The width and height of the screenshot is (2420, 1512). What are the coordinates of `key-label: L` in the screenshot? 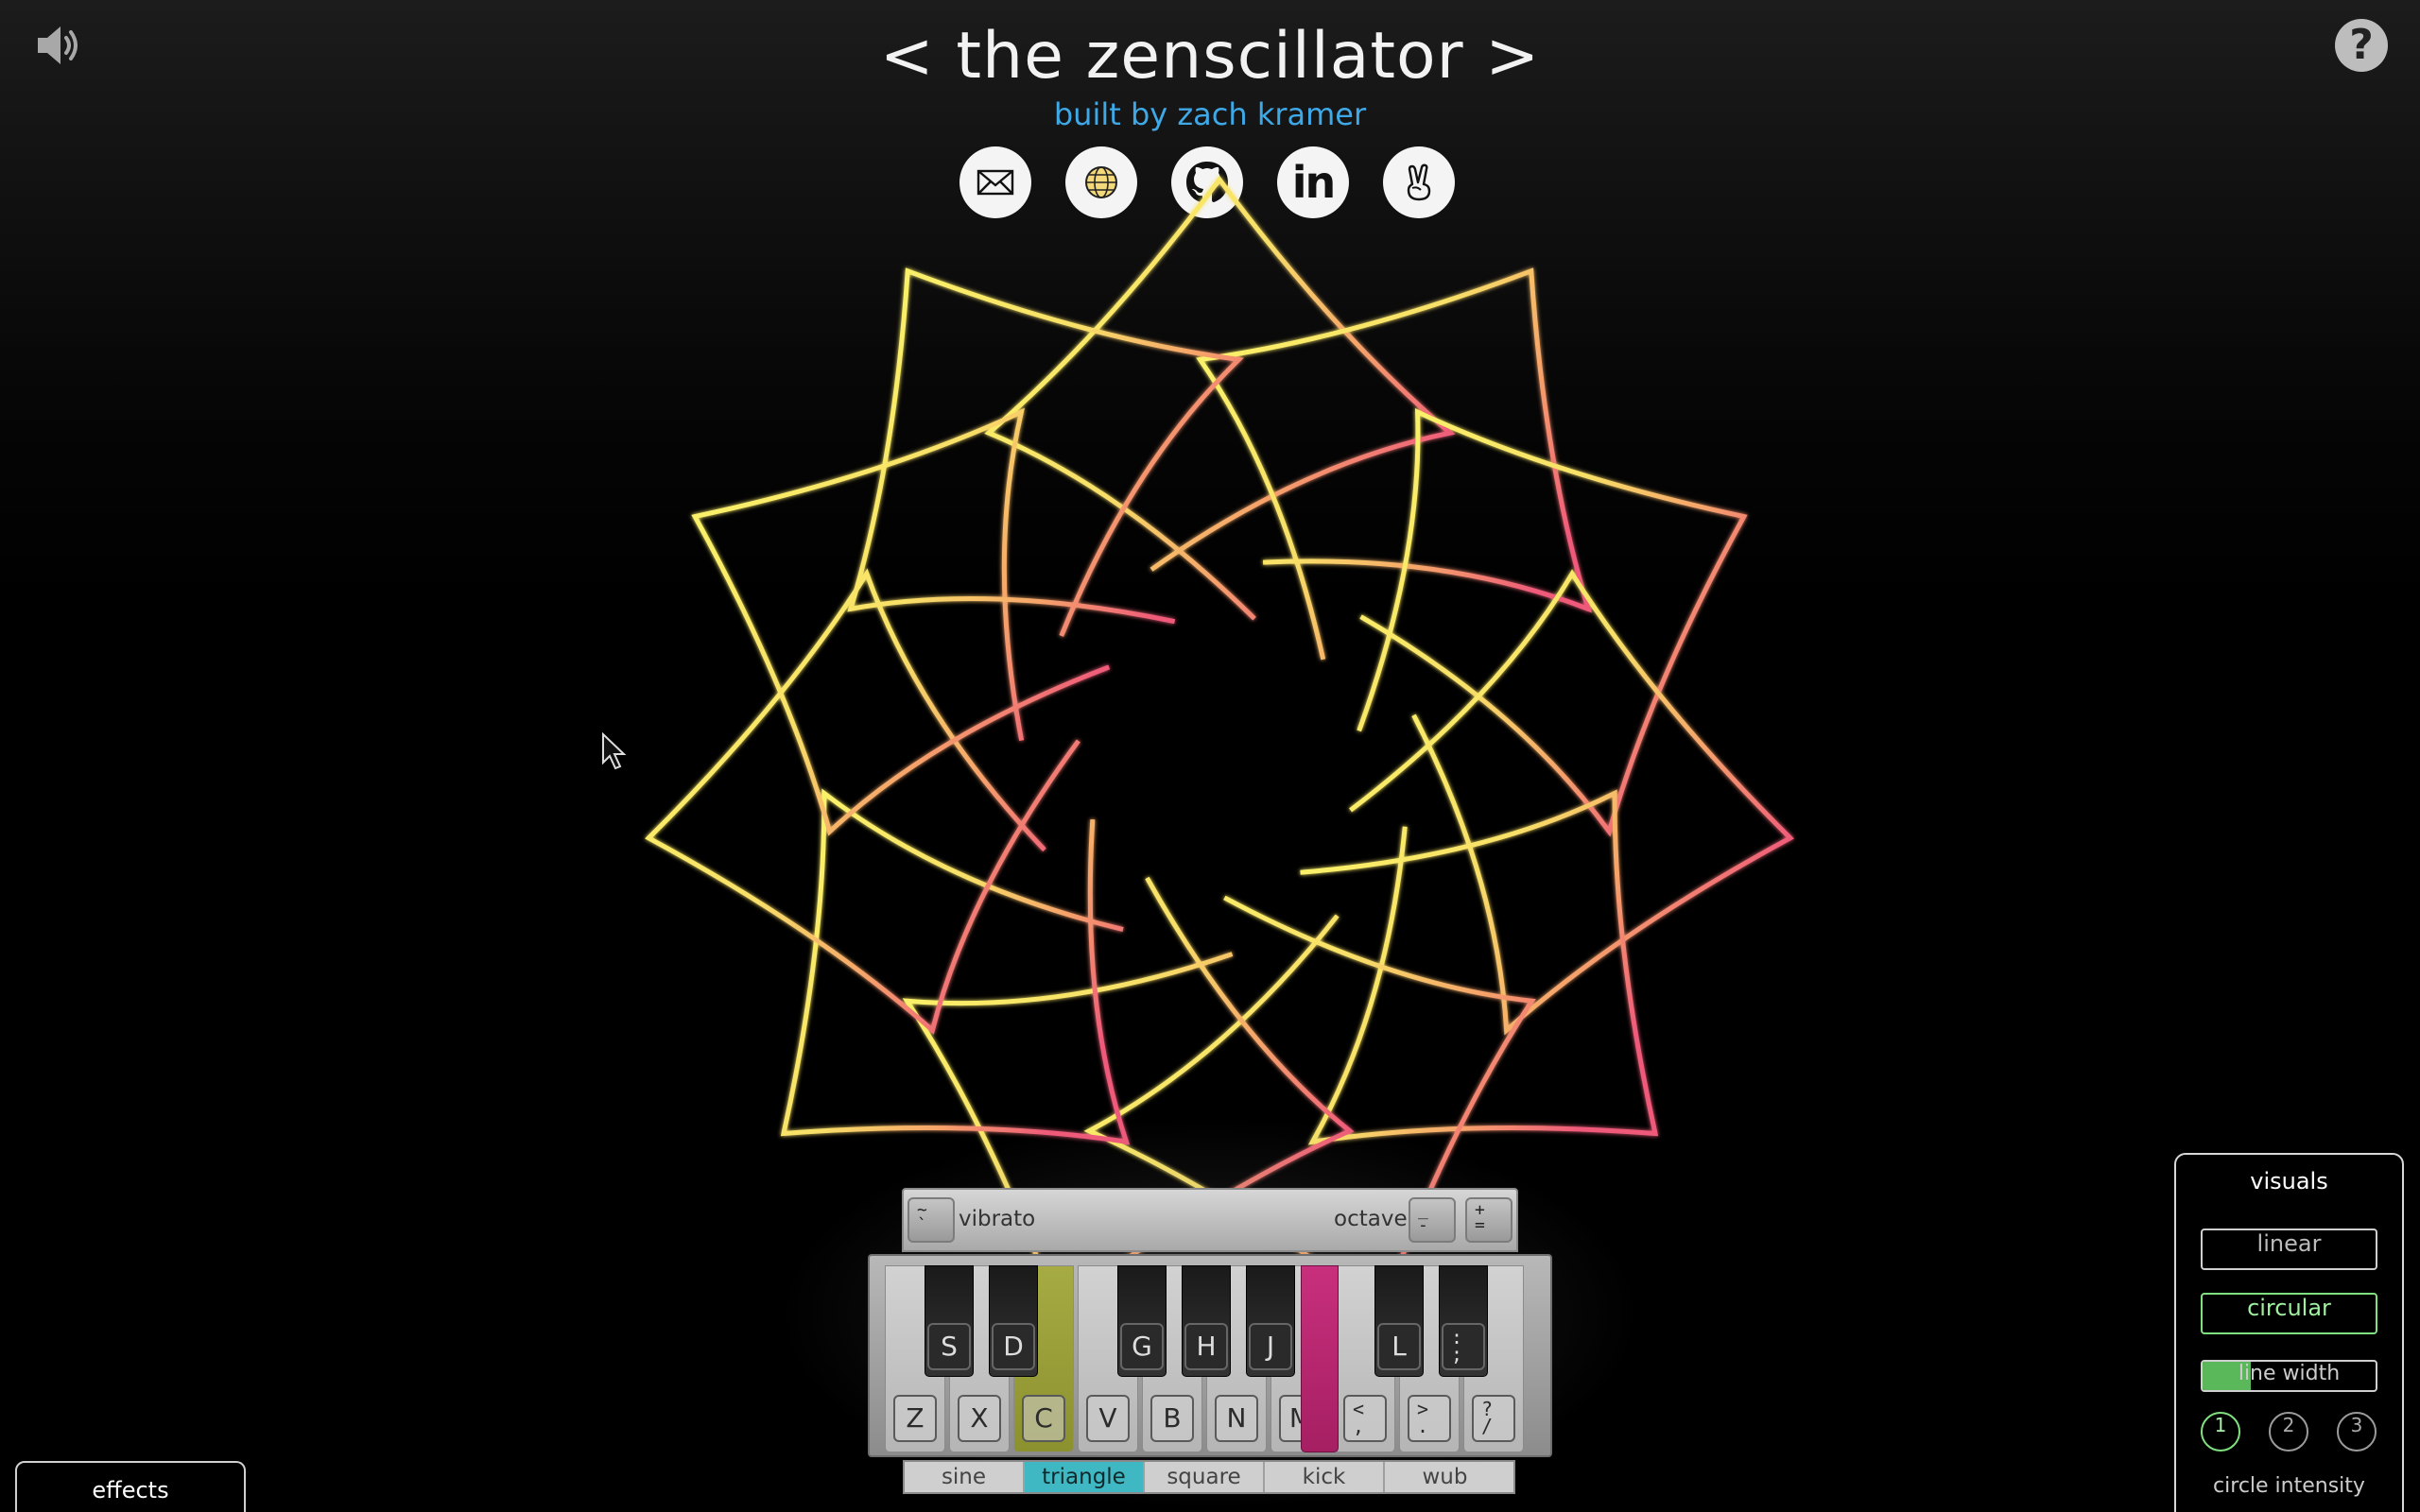 It's located at (1399, 1346).